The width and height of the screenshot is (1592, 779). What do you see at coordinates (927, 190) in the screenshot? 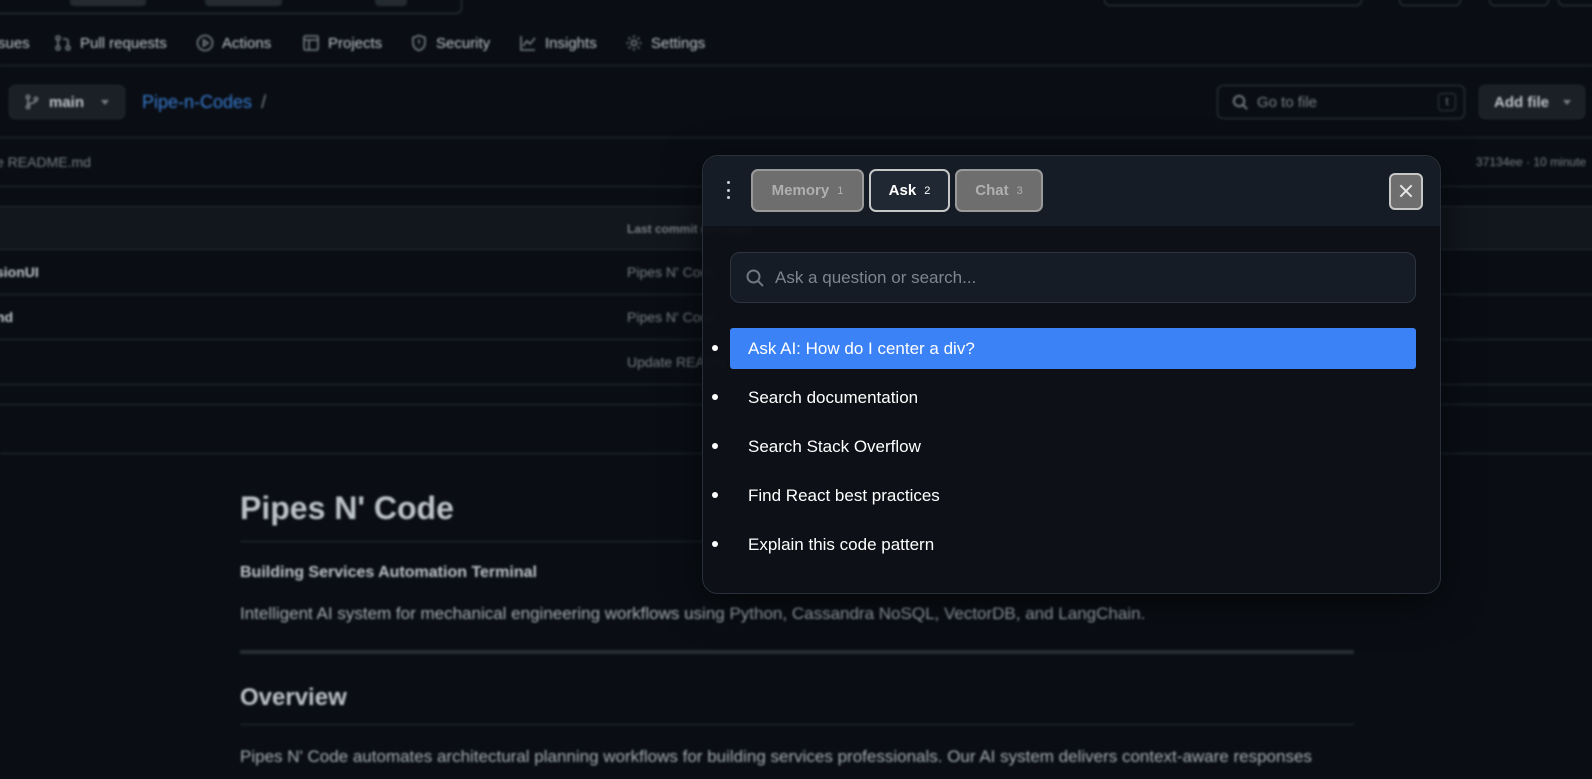
I see `tab-shortcut: 2` at bounding box center [927, 190].